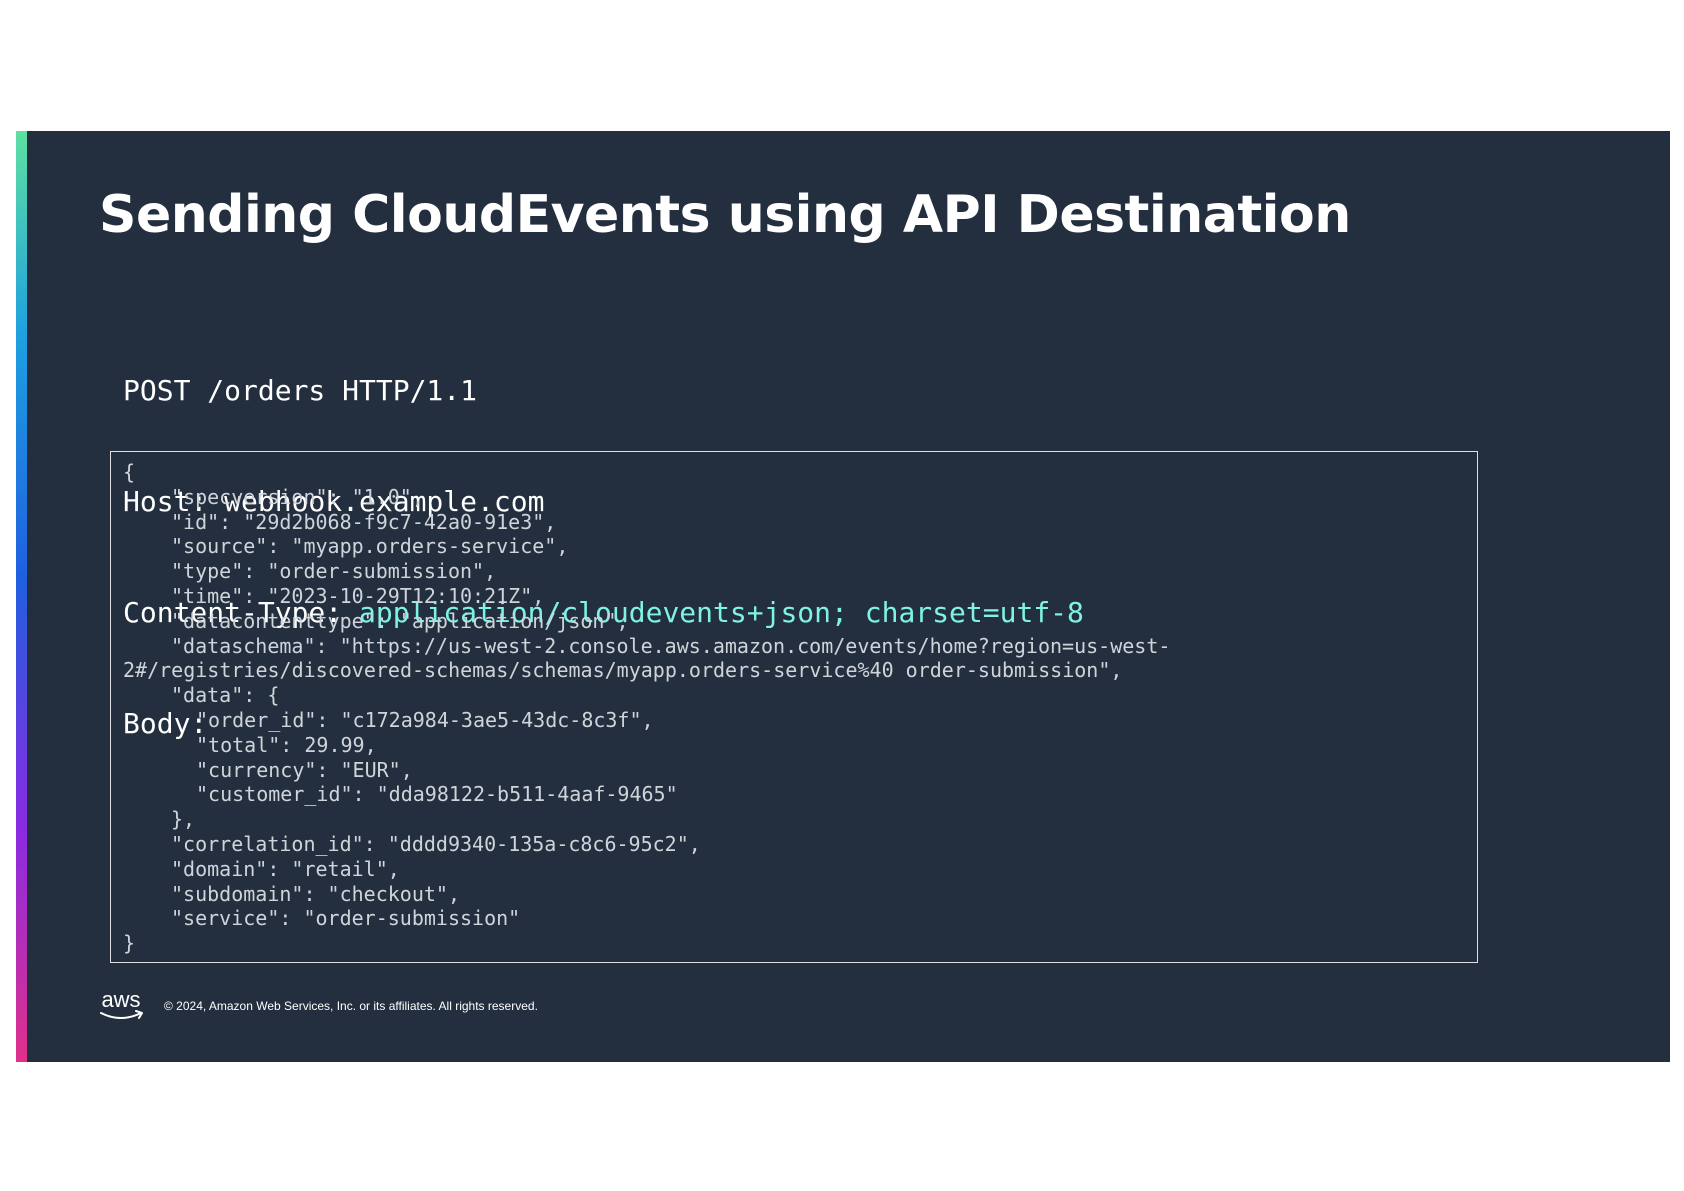 This screenshot has height=1191, width=1684. Describe the element at coordinates (370, 546) in the screenshot. I see `json-line: "source": "myapp.orders-service",` at that location.